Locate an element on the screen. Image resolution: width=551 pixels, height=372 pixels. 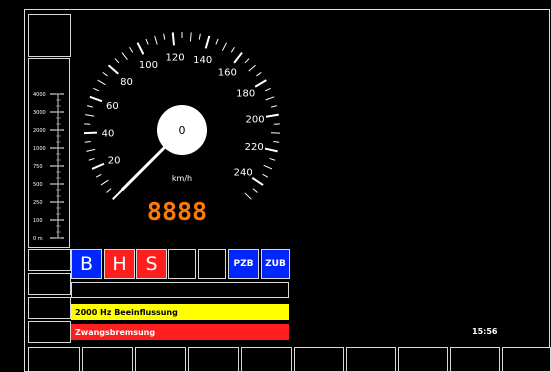
speed-scale-label: 180 is located at coordinates (245, 93).